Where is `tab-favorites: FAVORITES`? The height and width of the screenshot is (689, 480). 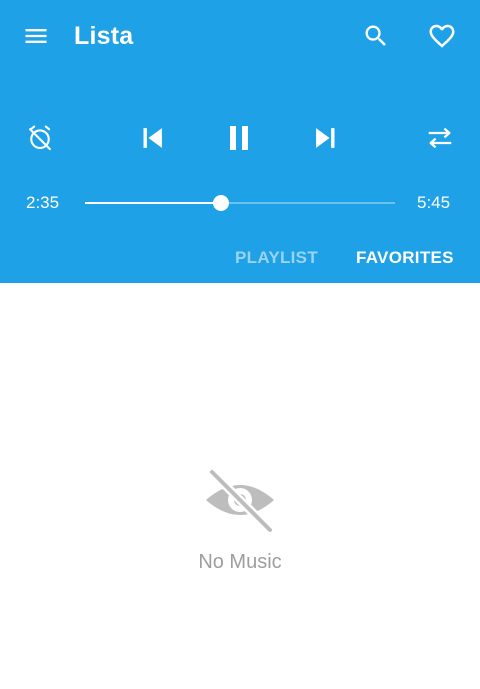 tab-favorites: FAVORITES is located at coordinates (405, 258).